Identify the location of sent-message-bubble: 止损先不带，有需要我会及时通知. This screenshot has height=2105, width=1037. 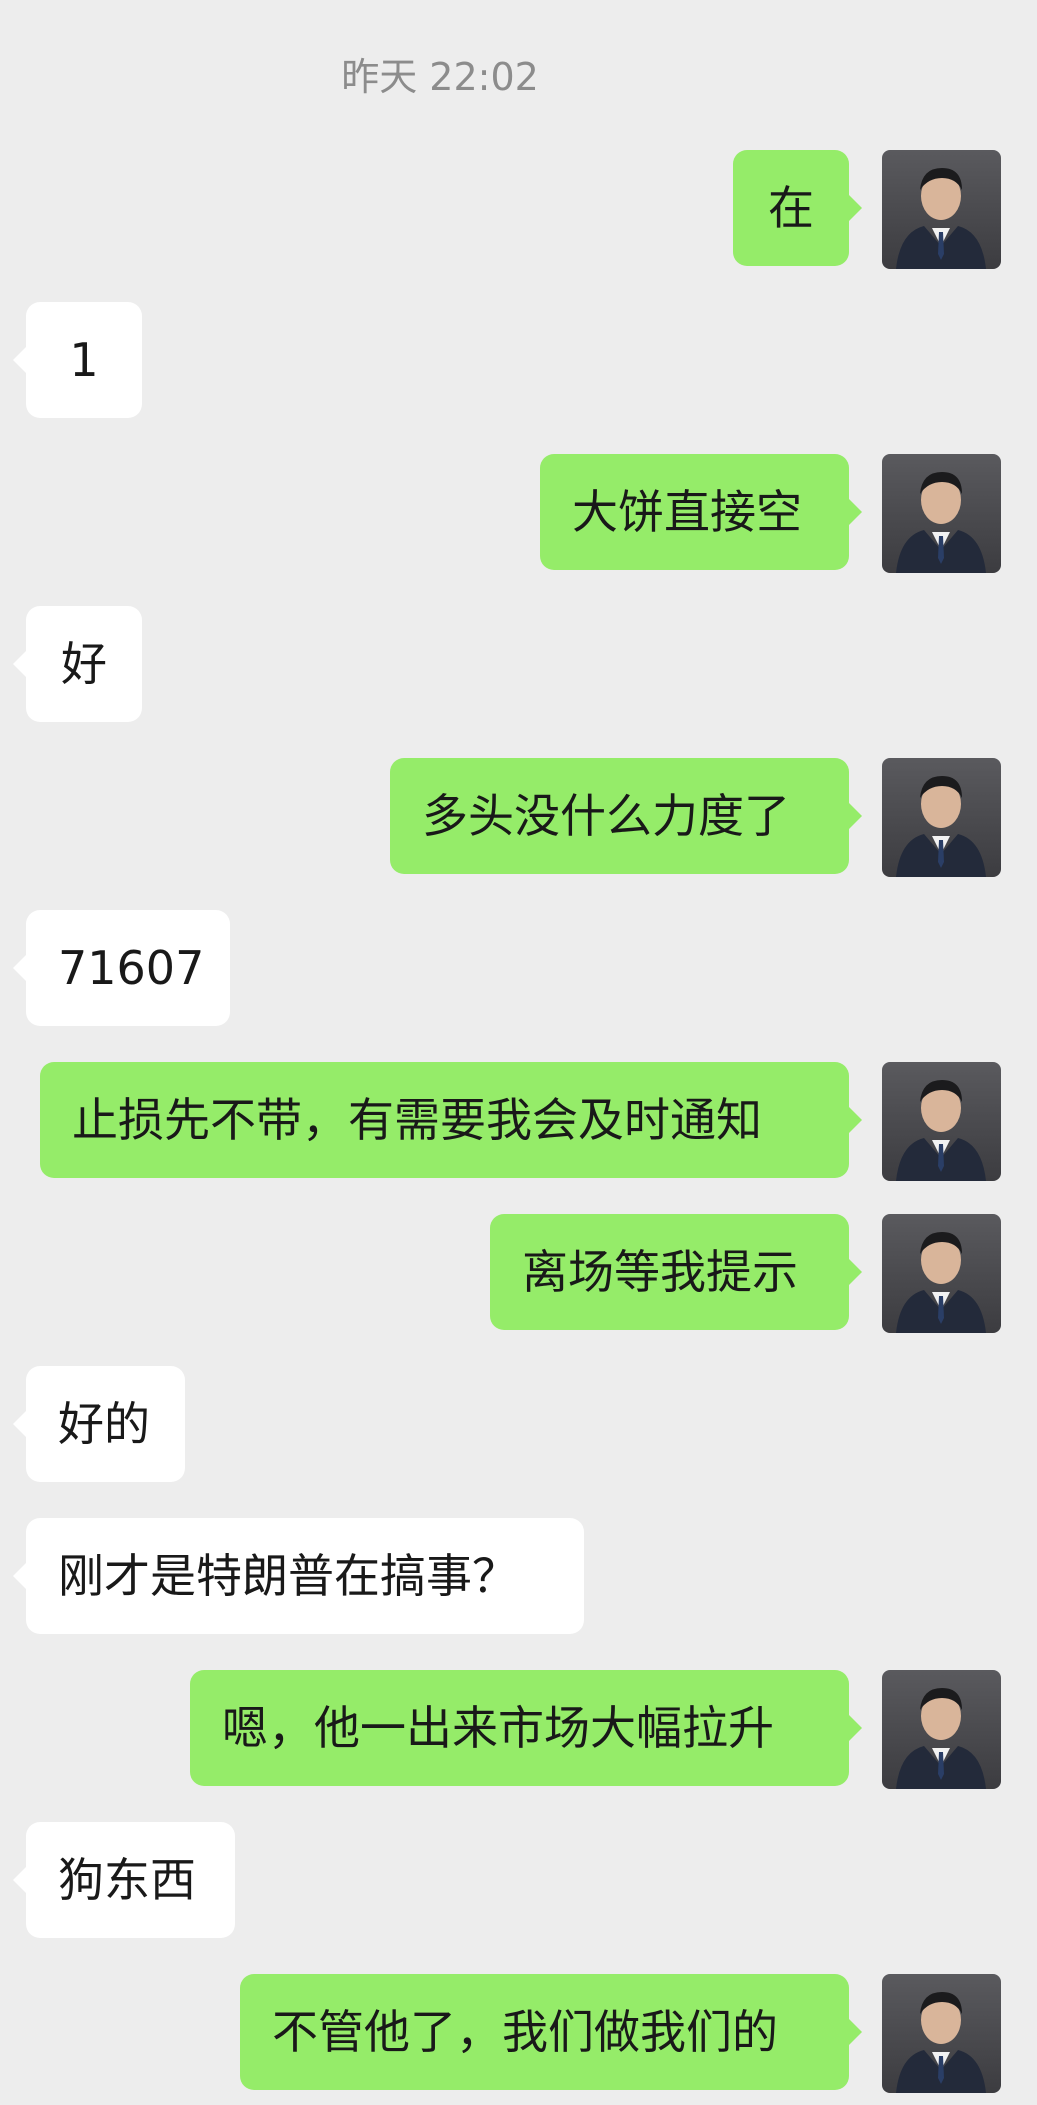
(451, 1120).